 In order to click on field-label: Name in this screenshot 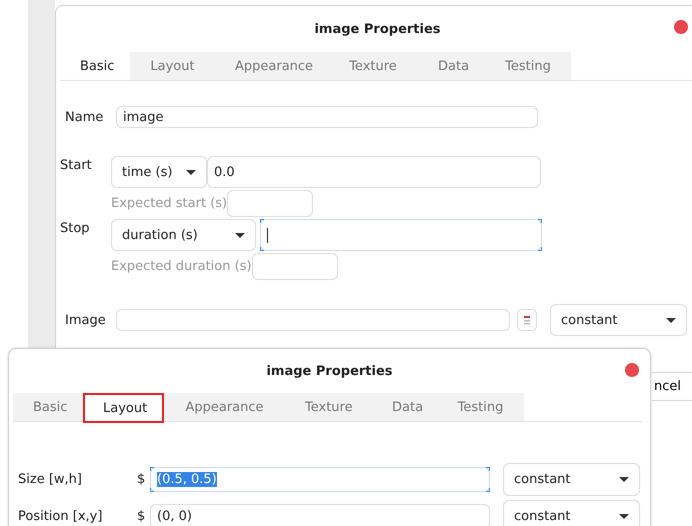, I will do `click(84, 117)`.